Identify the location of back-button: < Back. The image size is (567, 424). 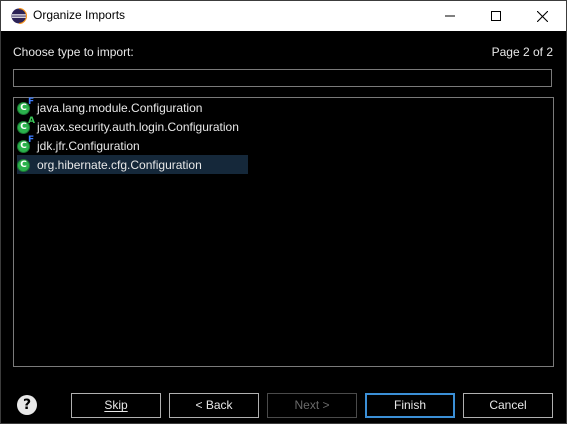
(214, 405).